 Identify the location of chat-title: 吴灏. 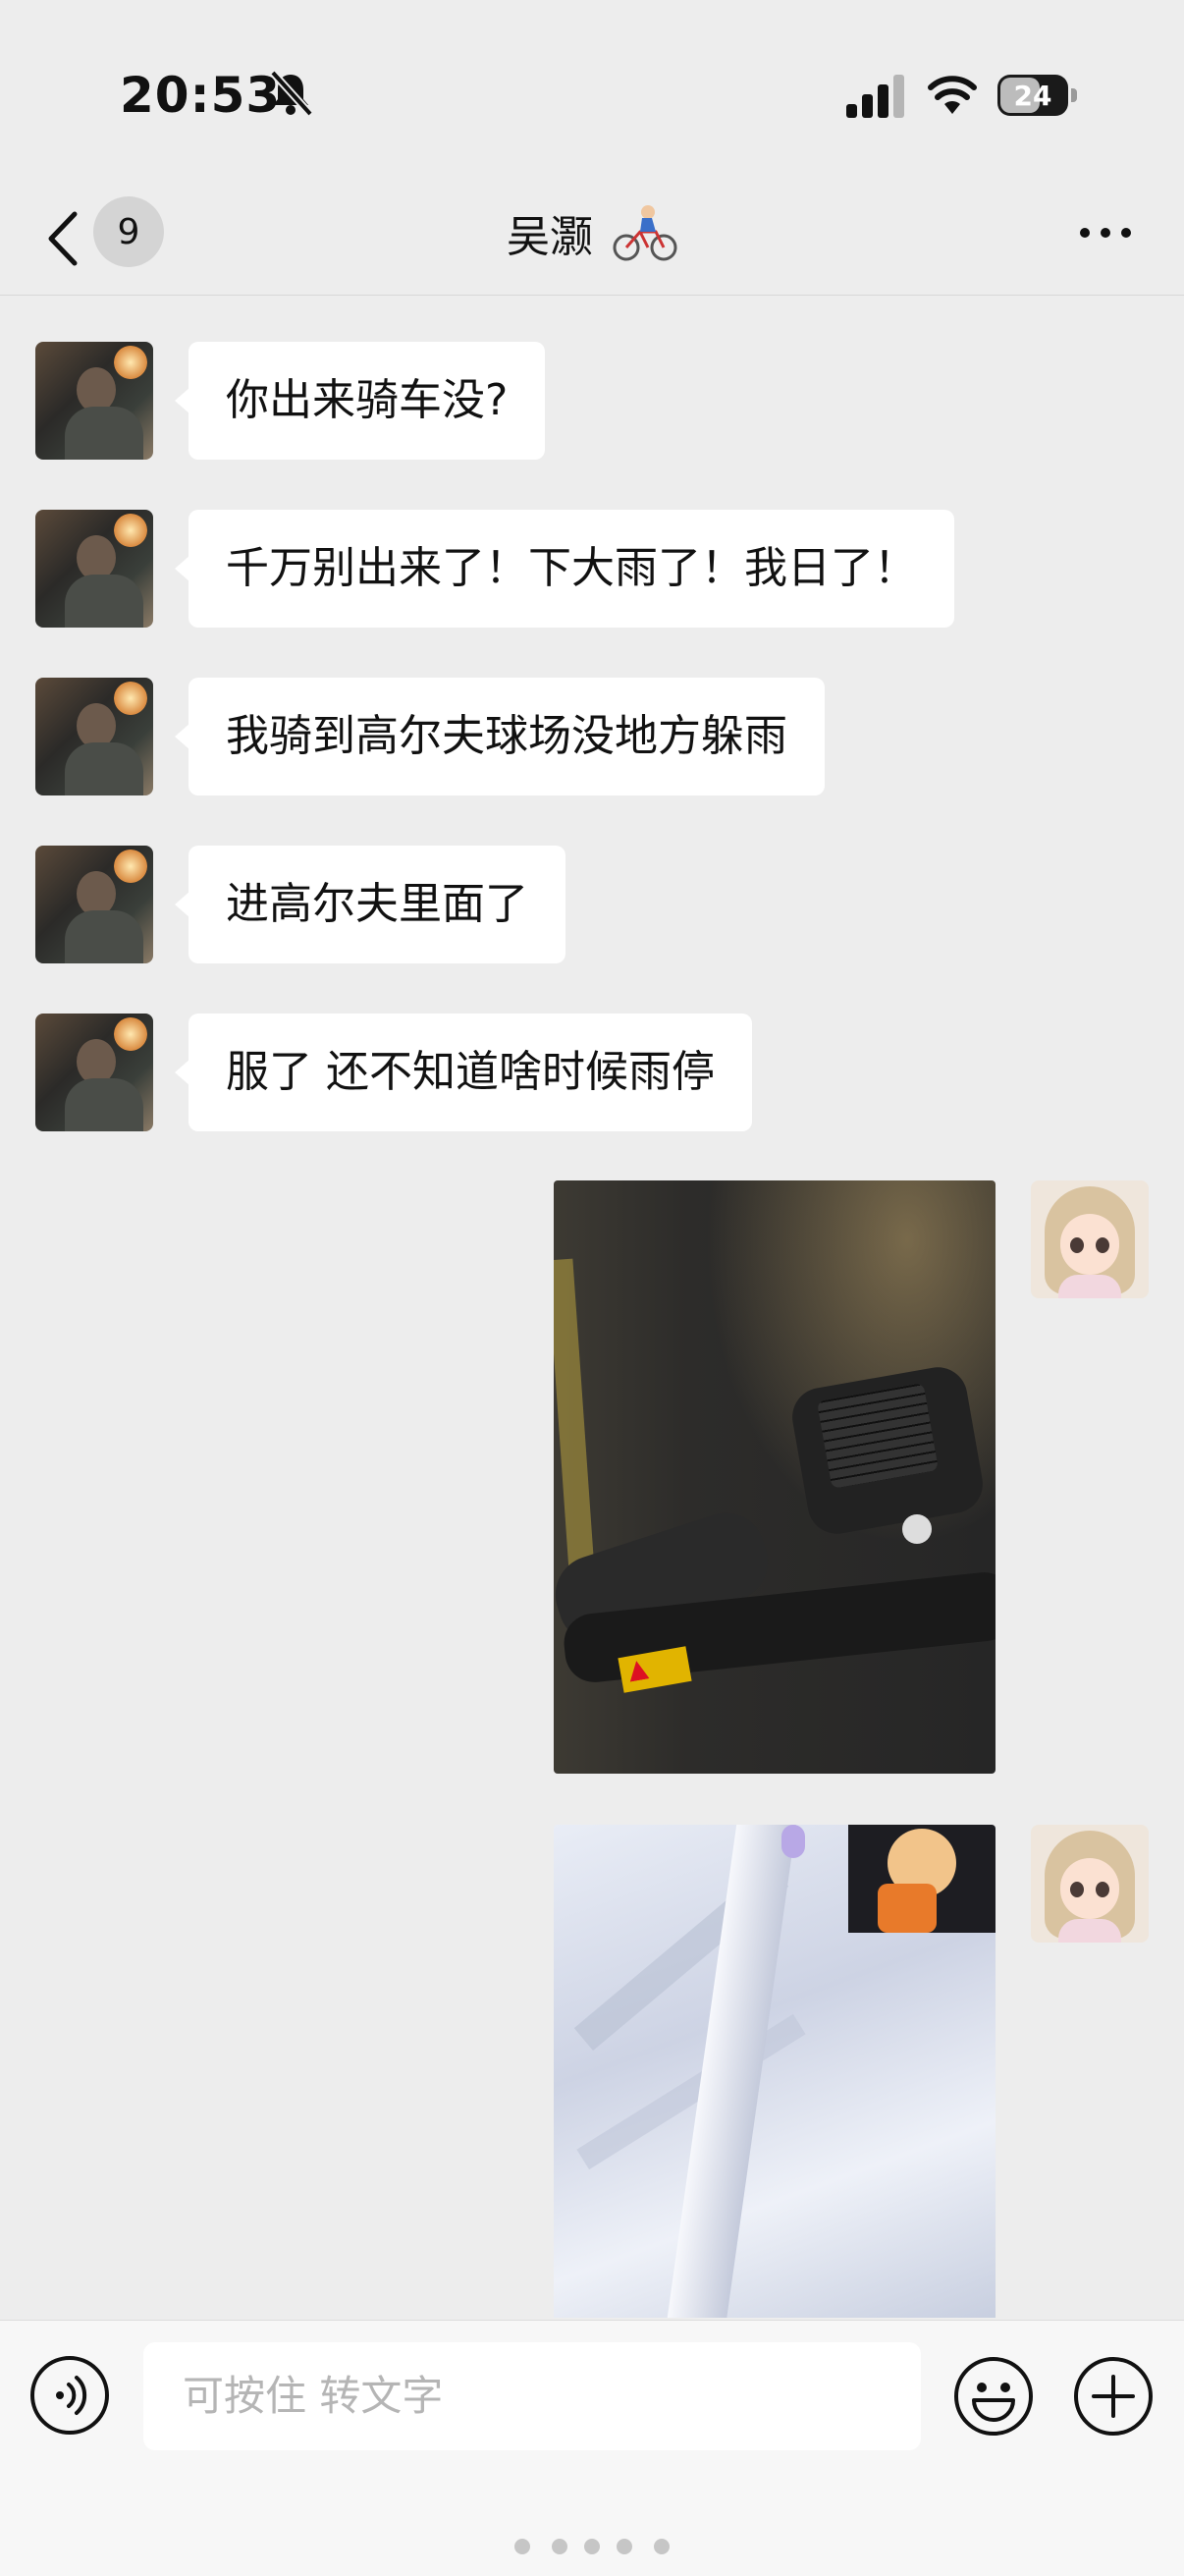
(592, 233).